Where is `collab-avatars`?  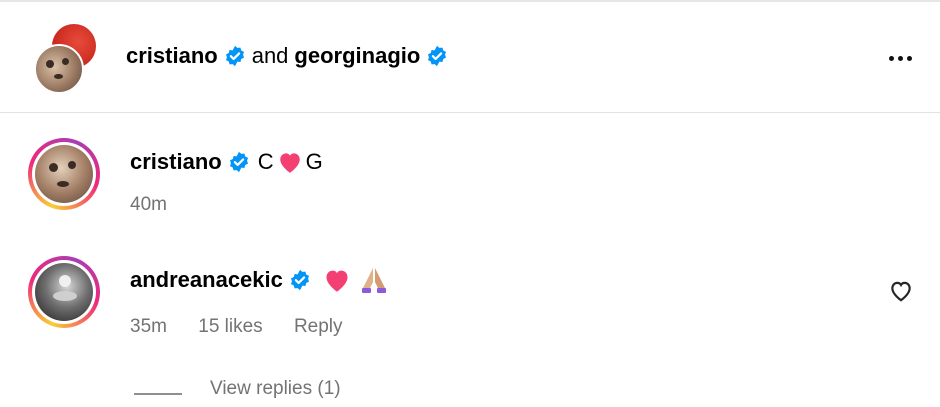
collab-avatars is located at coordinates (66, 59).